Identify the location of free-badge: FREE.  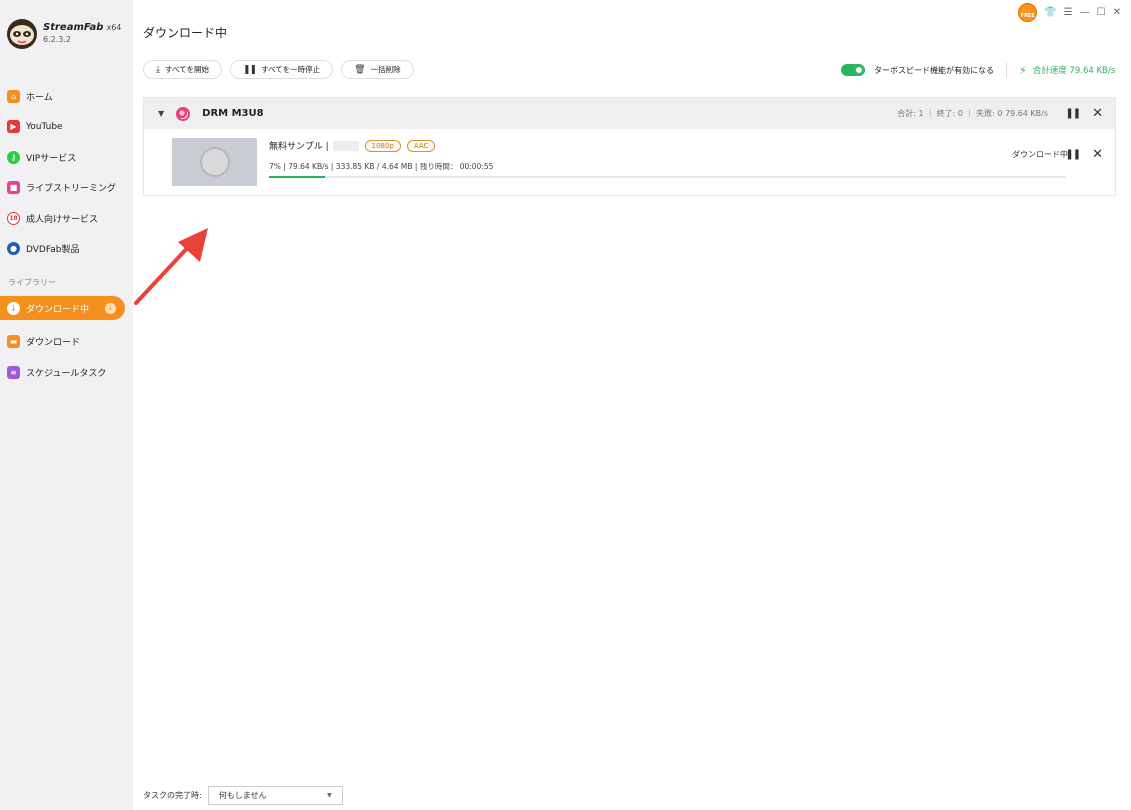
(1028, 12).